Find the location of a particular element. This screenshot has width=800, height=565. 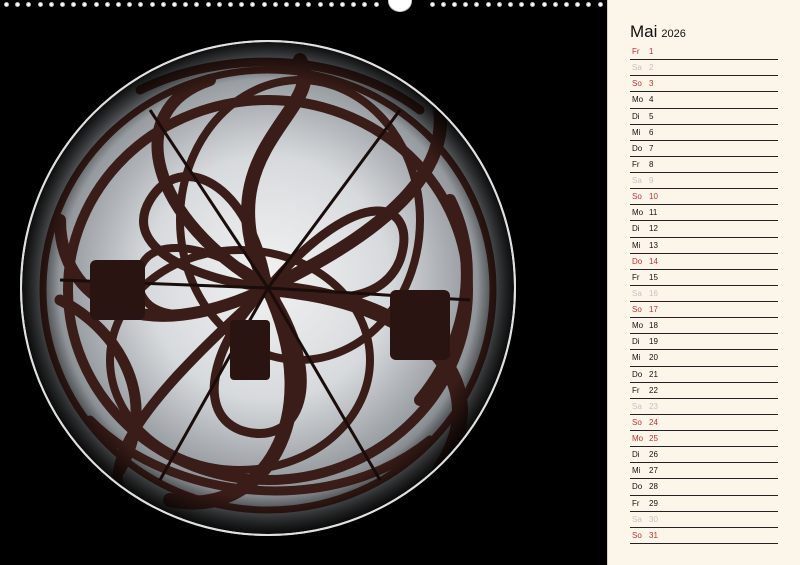

calendar-day-row: Di 19 is located at coordinates (704, 342).